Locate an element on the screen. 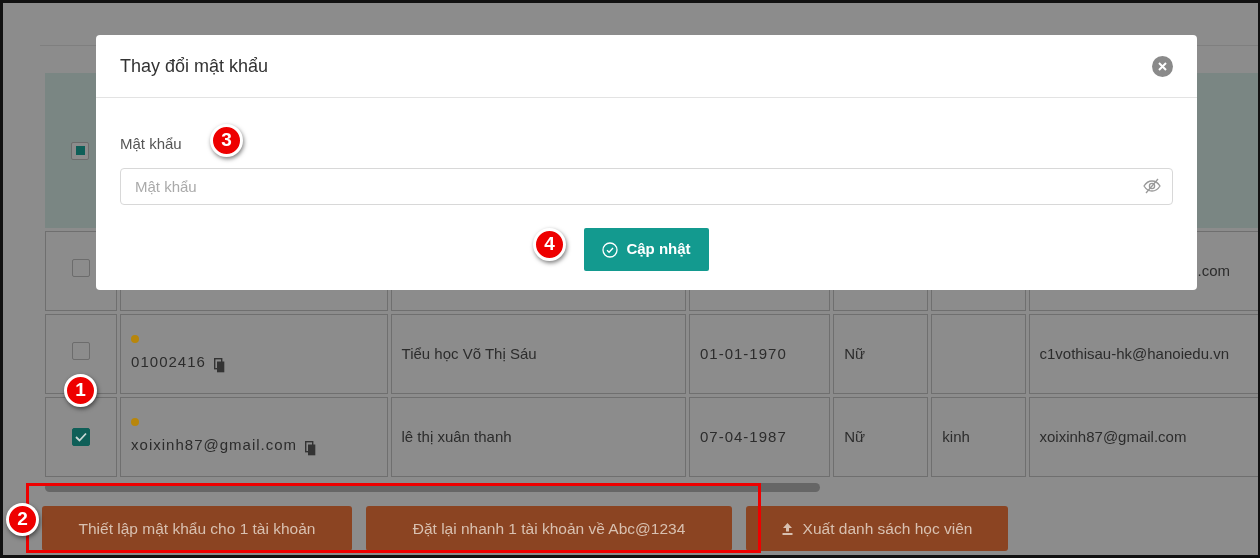 This screenshot has width=1260, height=558. table-cell-text: 07-04-1987 is located at coordinates (743, 436).